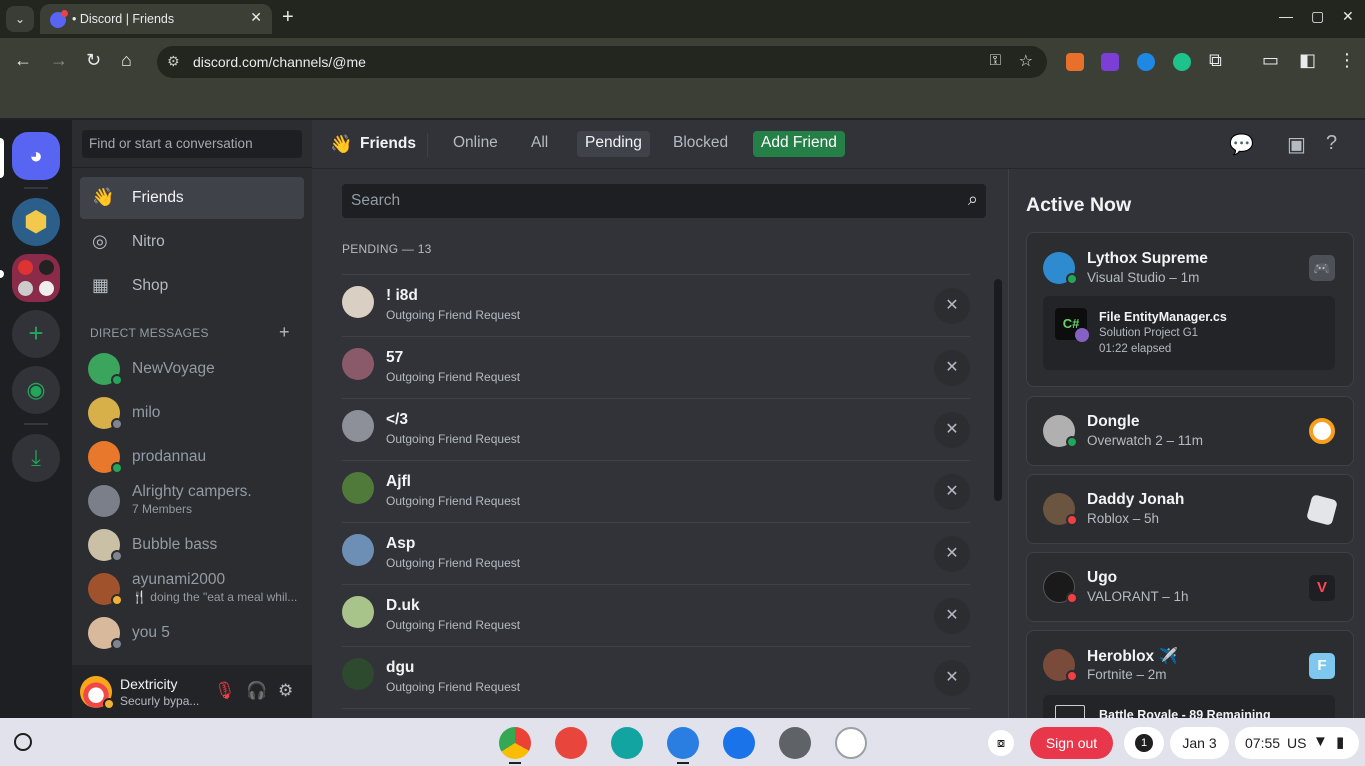 This screenshot has height=766, width=1365. Describe the element at coordinates (799, 144) in the screenshot. I see `add-friend-button: Add Friend` at that location.